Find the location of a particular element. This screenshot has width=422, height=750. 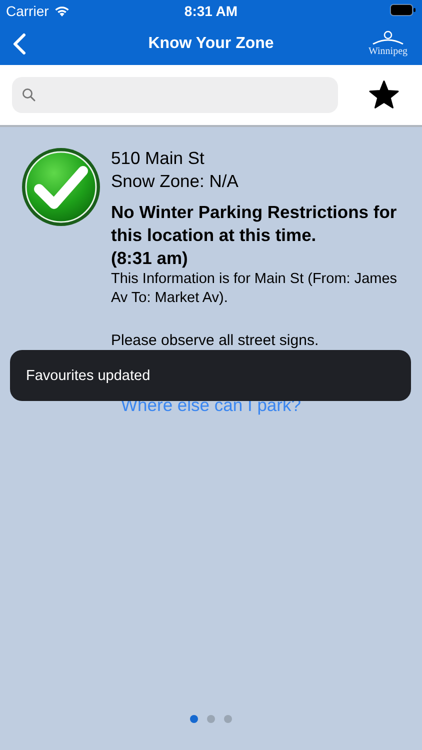

snow-zone-text: Snow Zone: N/A is located at coordinates (175, 181).